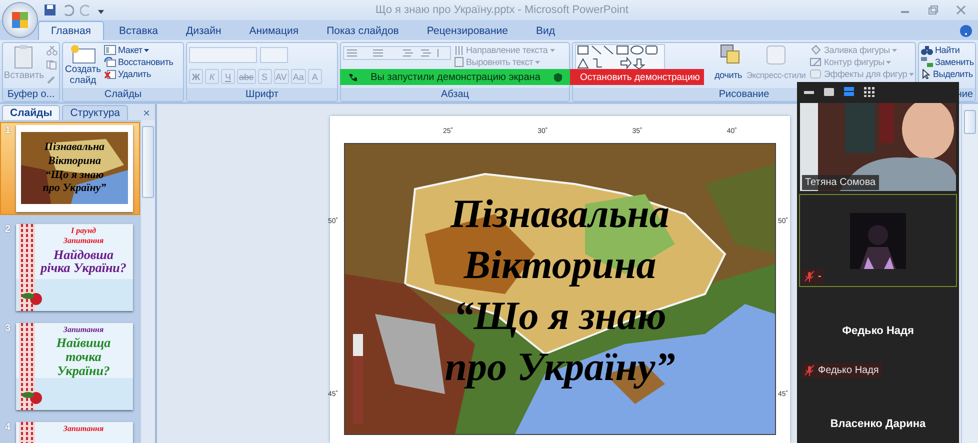 Image resolution: width=978 pixels, height=443 pixels. I want to click on ribbon-tab: Вставка, so click(138, 30).